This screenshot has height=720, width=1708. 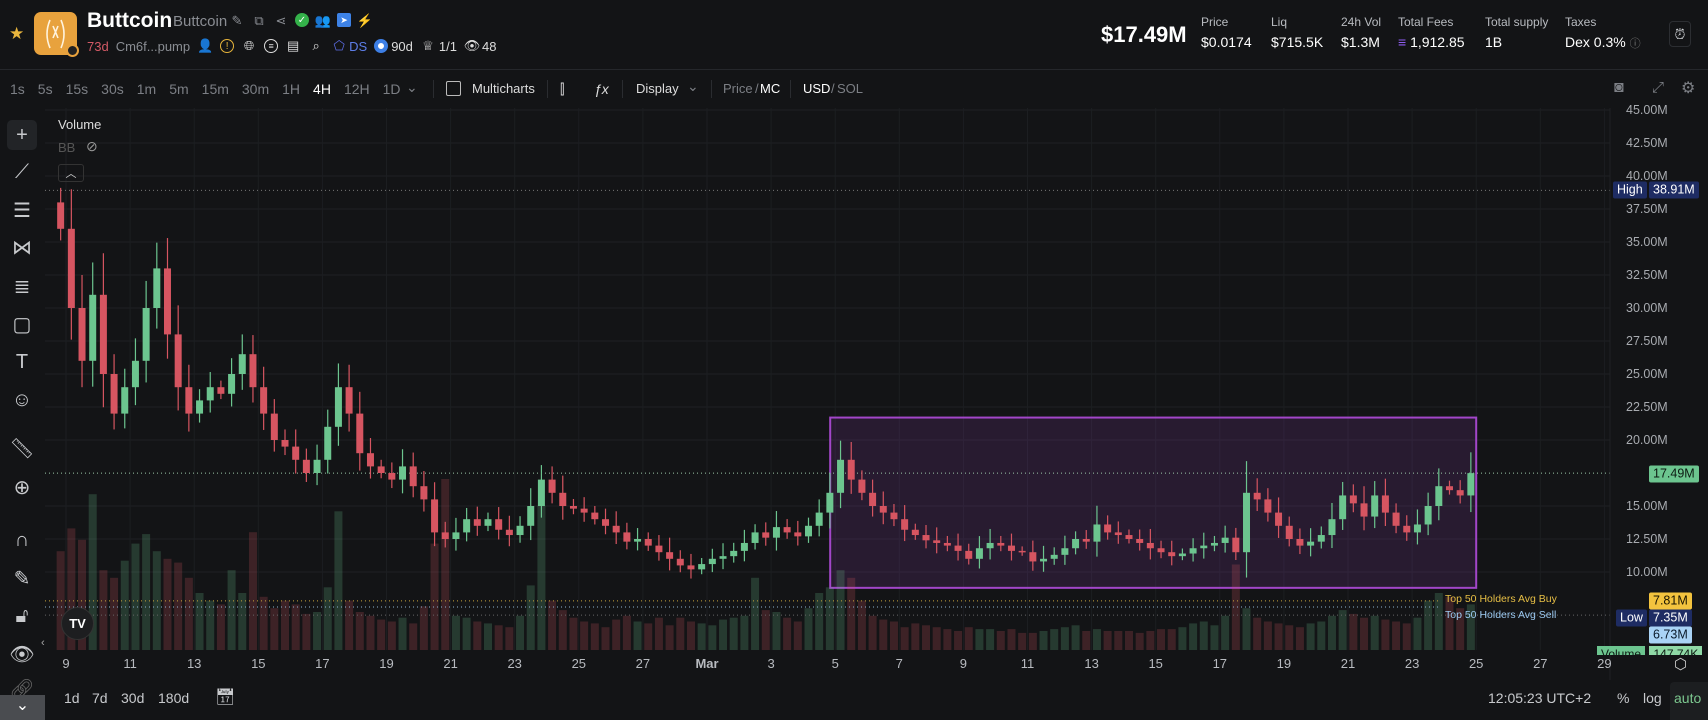 What do you see at coordinates (72, 698) in the screenshot?
I see `range-1d: 1d` at bounding box center [72, 698].